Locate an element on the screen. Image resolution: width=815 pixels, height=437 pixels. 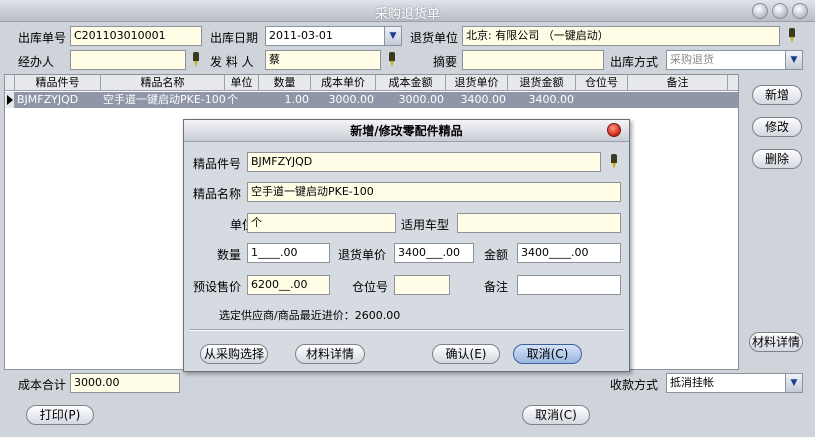
name-label: 精品名称 is located at coordinates (217, 194).